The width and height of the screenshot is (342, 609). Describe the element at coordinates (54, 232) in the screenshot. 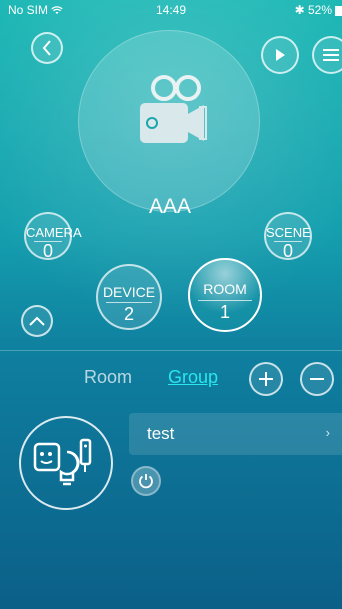

I see `camera-count-label: CAMERA` at that location.